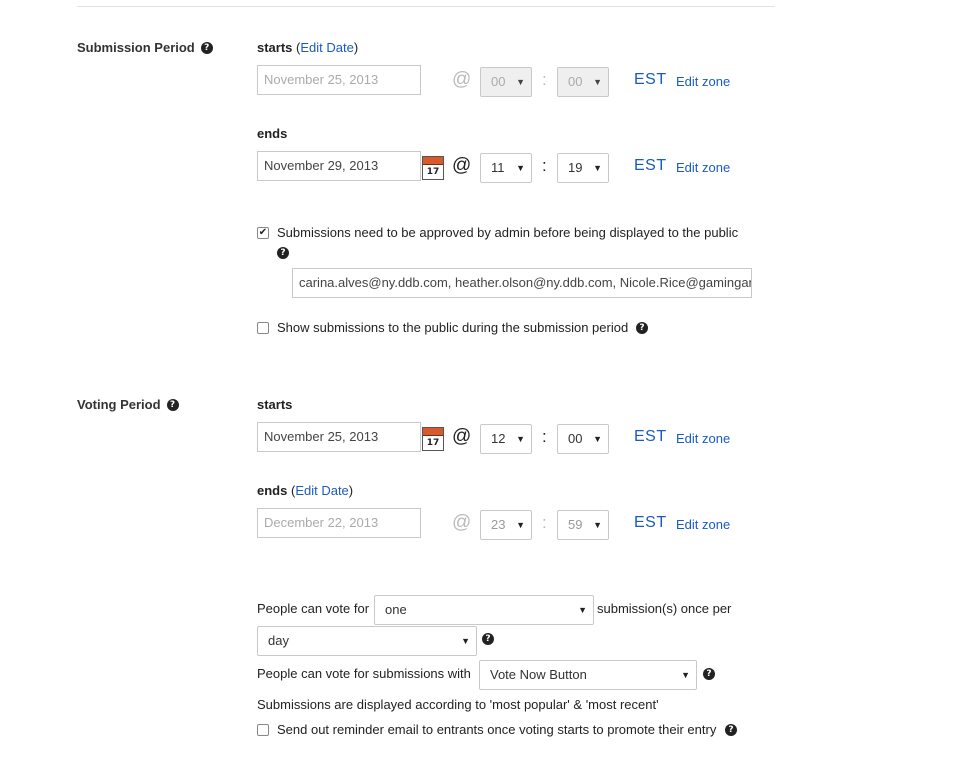 The width and height of the screenshot is (975, 781). What do you see at coordinates (321, 490) in the screenshot?
I see `voting-ends-edit-date-link: Edit Date` at bounding box center [321, 490].